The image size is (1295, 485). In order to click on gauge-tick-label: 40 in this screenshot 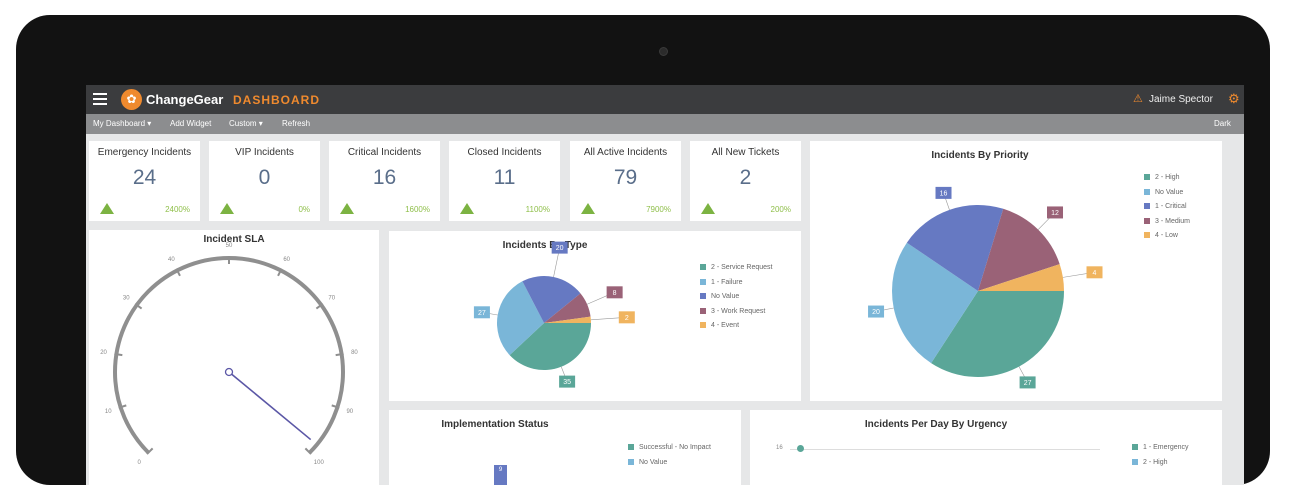, I will do `click(171, 260)`.